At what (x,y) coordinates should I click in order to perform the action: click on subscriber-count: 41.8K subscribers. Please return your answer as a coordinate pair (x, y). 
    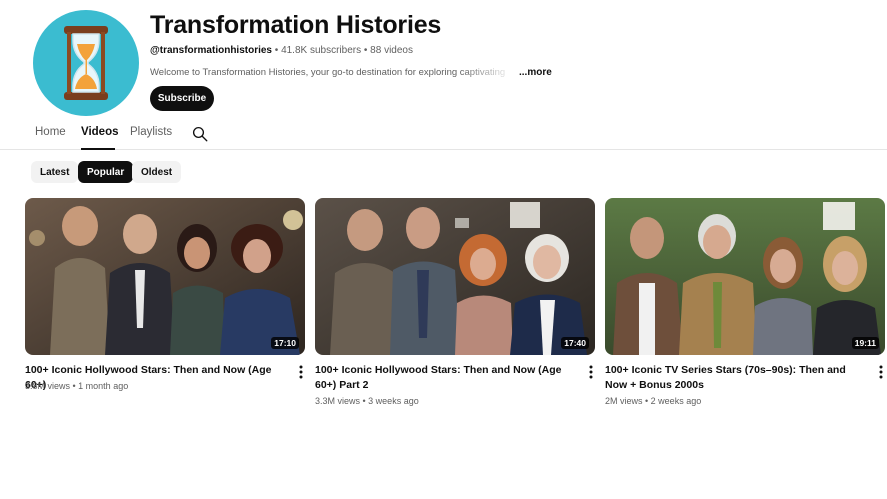
    Looking at the image, I should click on (321, 50).